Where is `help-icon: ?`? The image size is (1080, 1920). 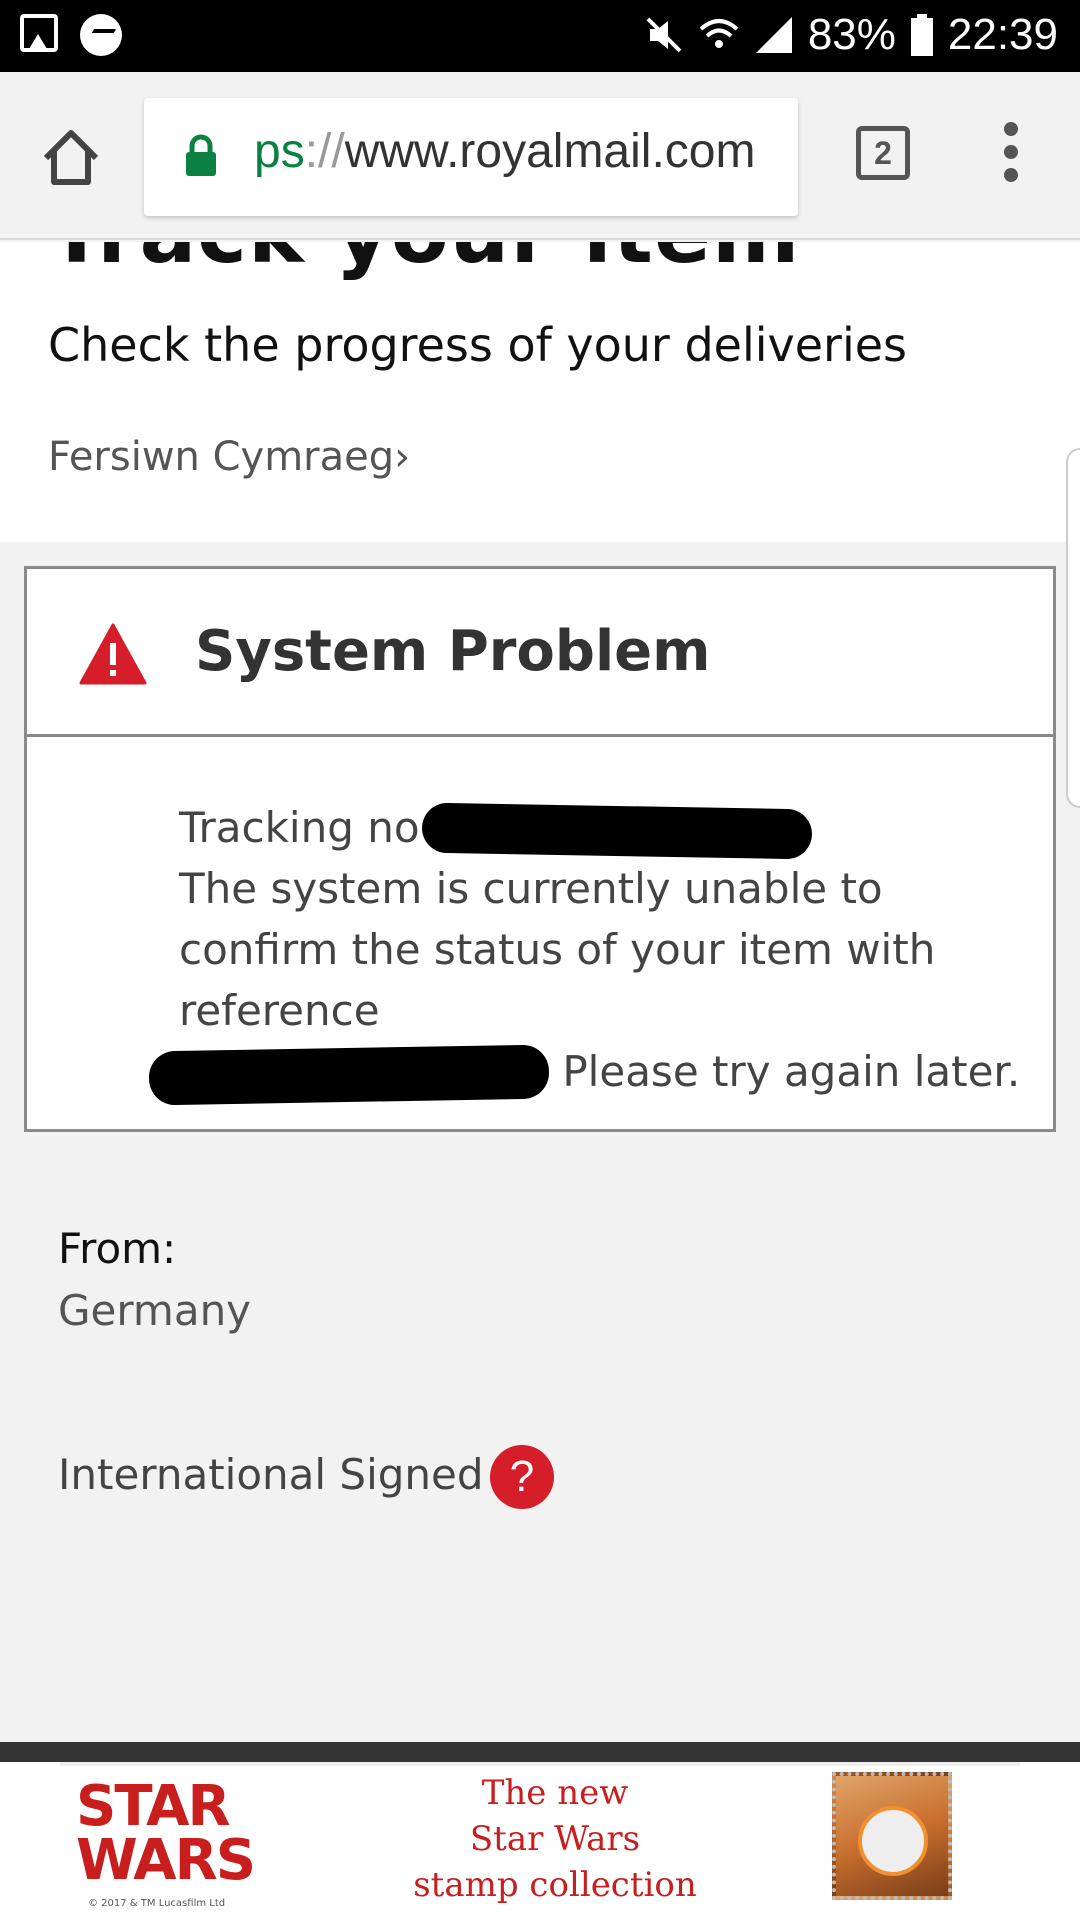
help-icon: ? is located at coordinates (522, 1477).